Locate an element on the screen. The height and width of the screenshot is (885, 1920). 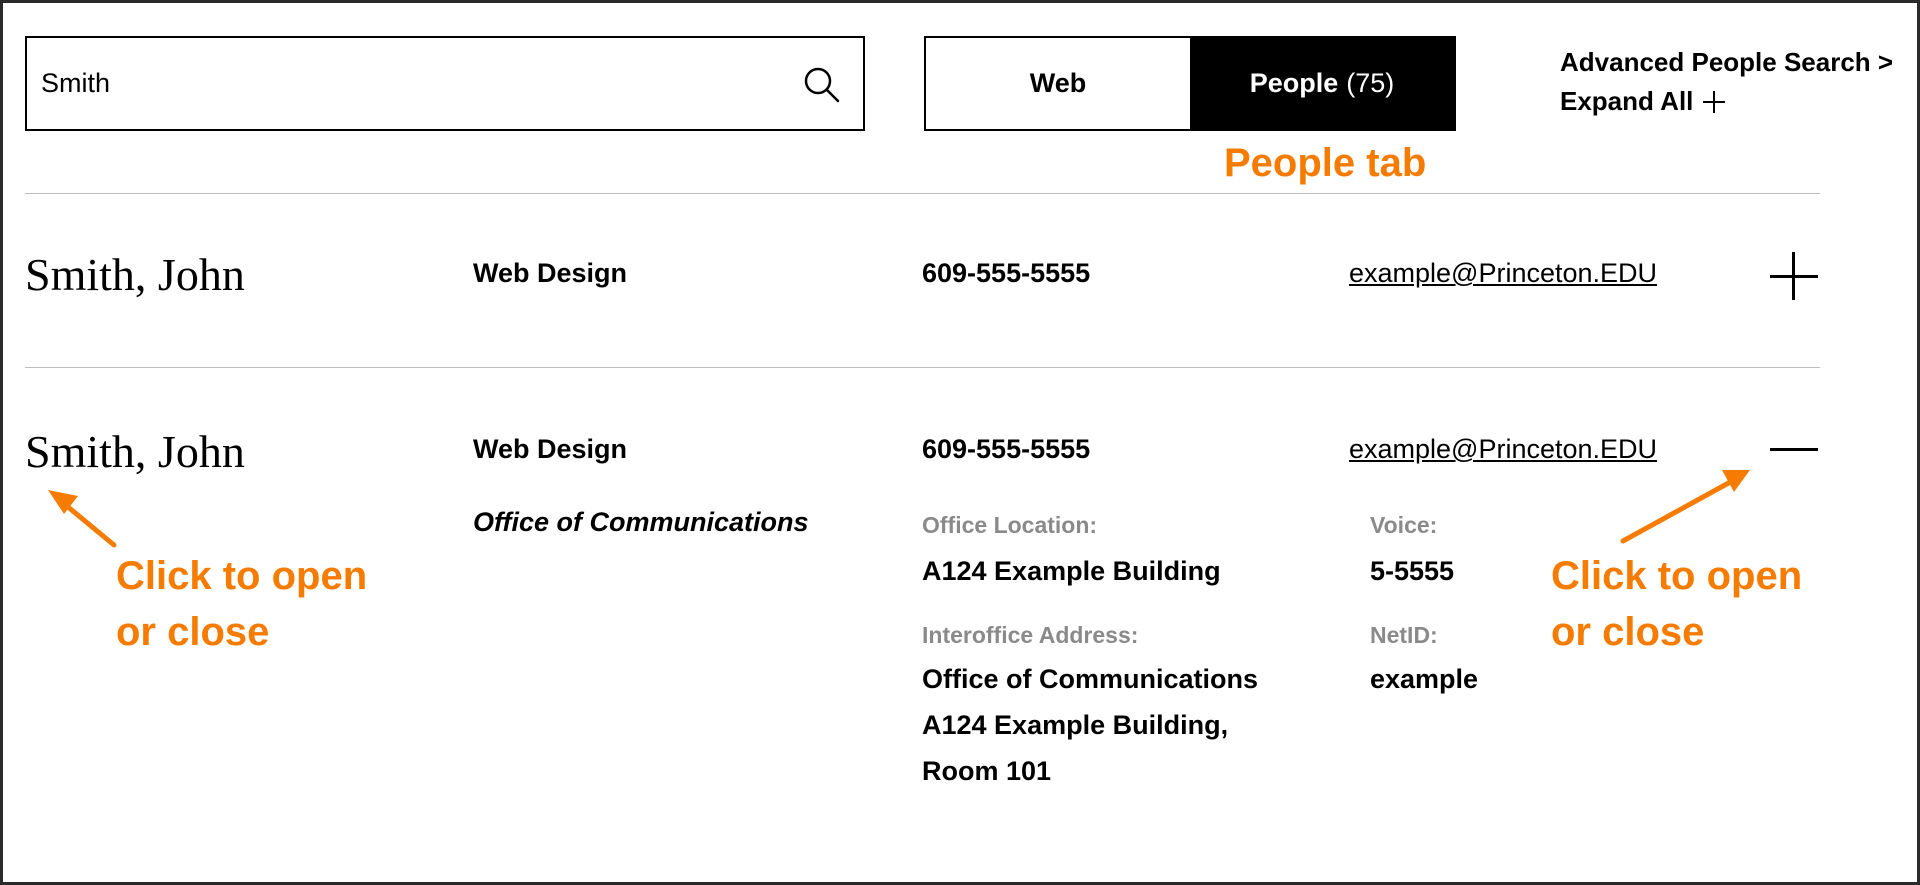
tab-people: People (75) is located at coordinates (1322, 83).